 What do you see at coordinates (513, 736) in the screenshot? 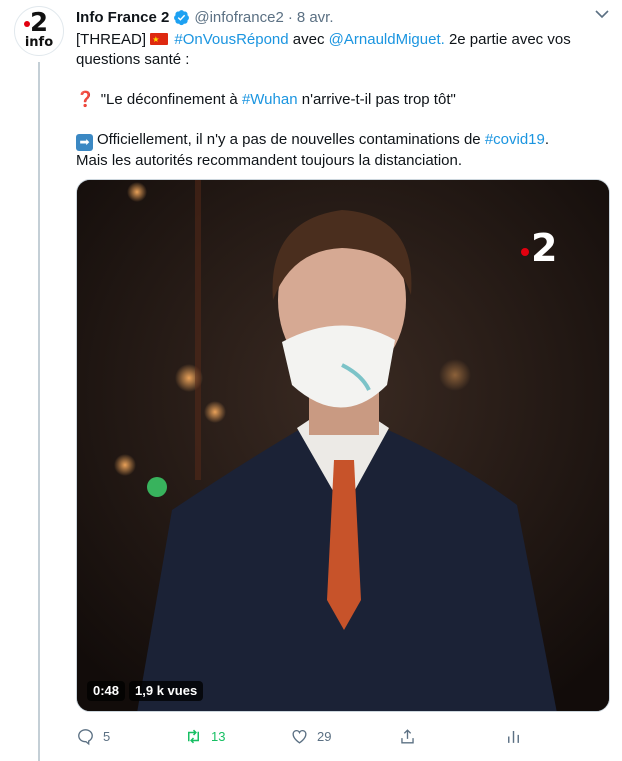
I see `analytics-icon` at bounding box center [513, 736].